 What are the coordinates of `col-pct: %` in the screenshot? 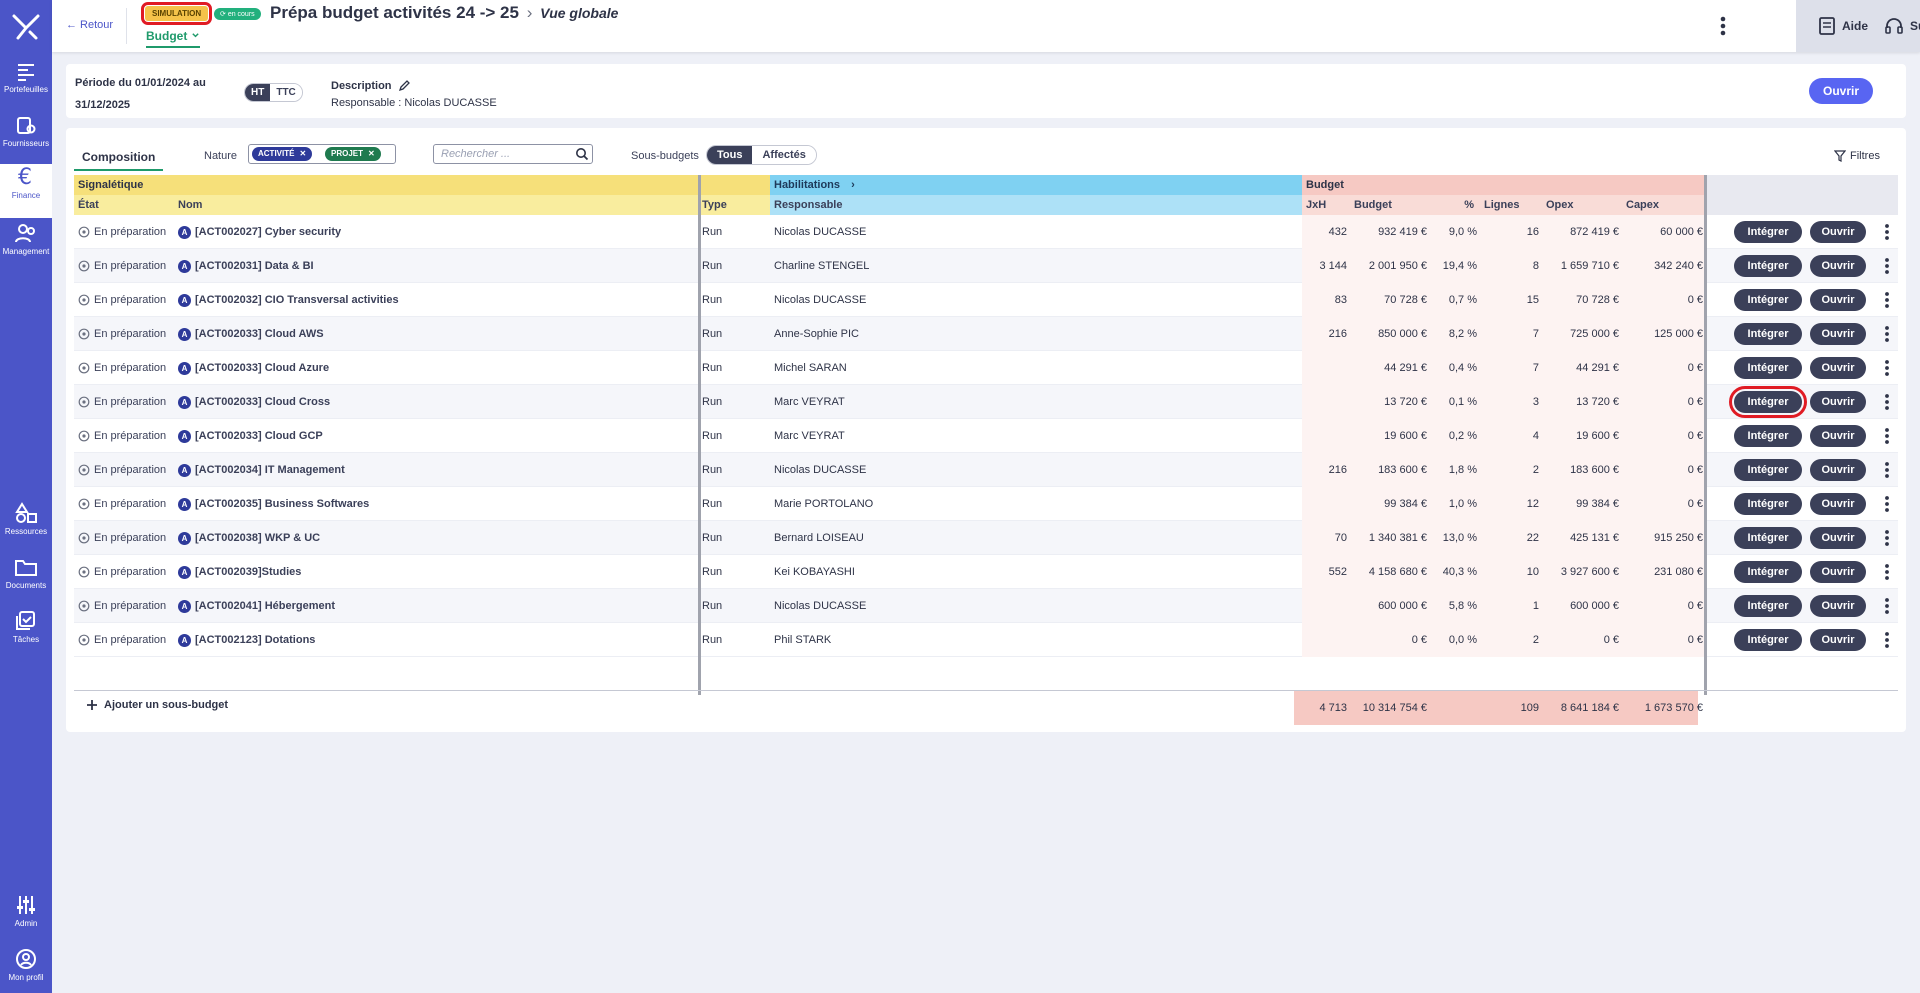 It's located at (1455, 205).